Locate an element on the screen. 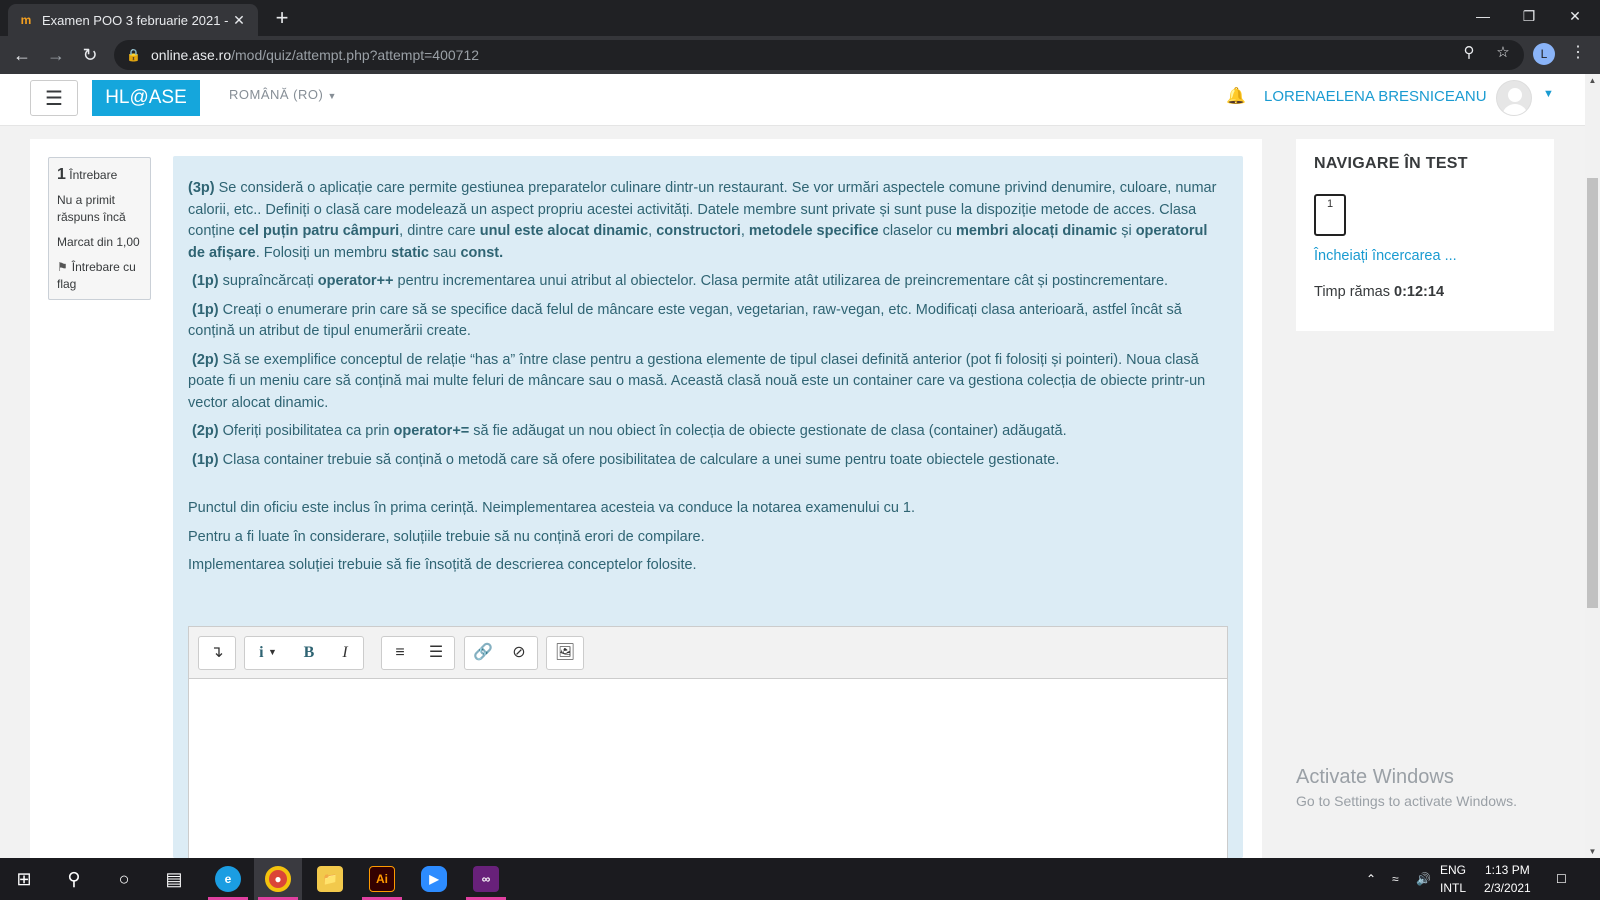  volume-icon: 🔊 is located at coordinates (1423, 879).